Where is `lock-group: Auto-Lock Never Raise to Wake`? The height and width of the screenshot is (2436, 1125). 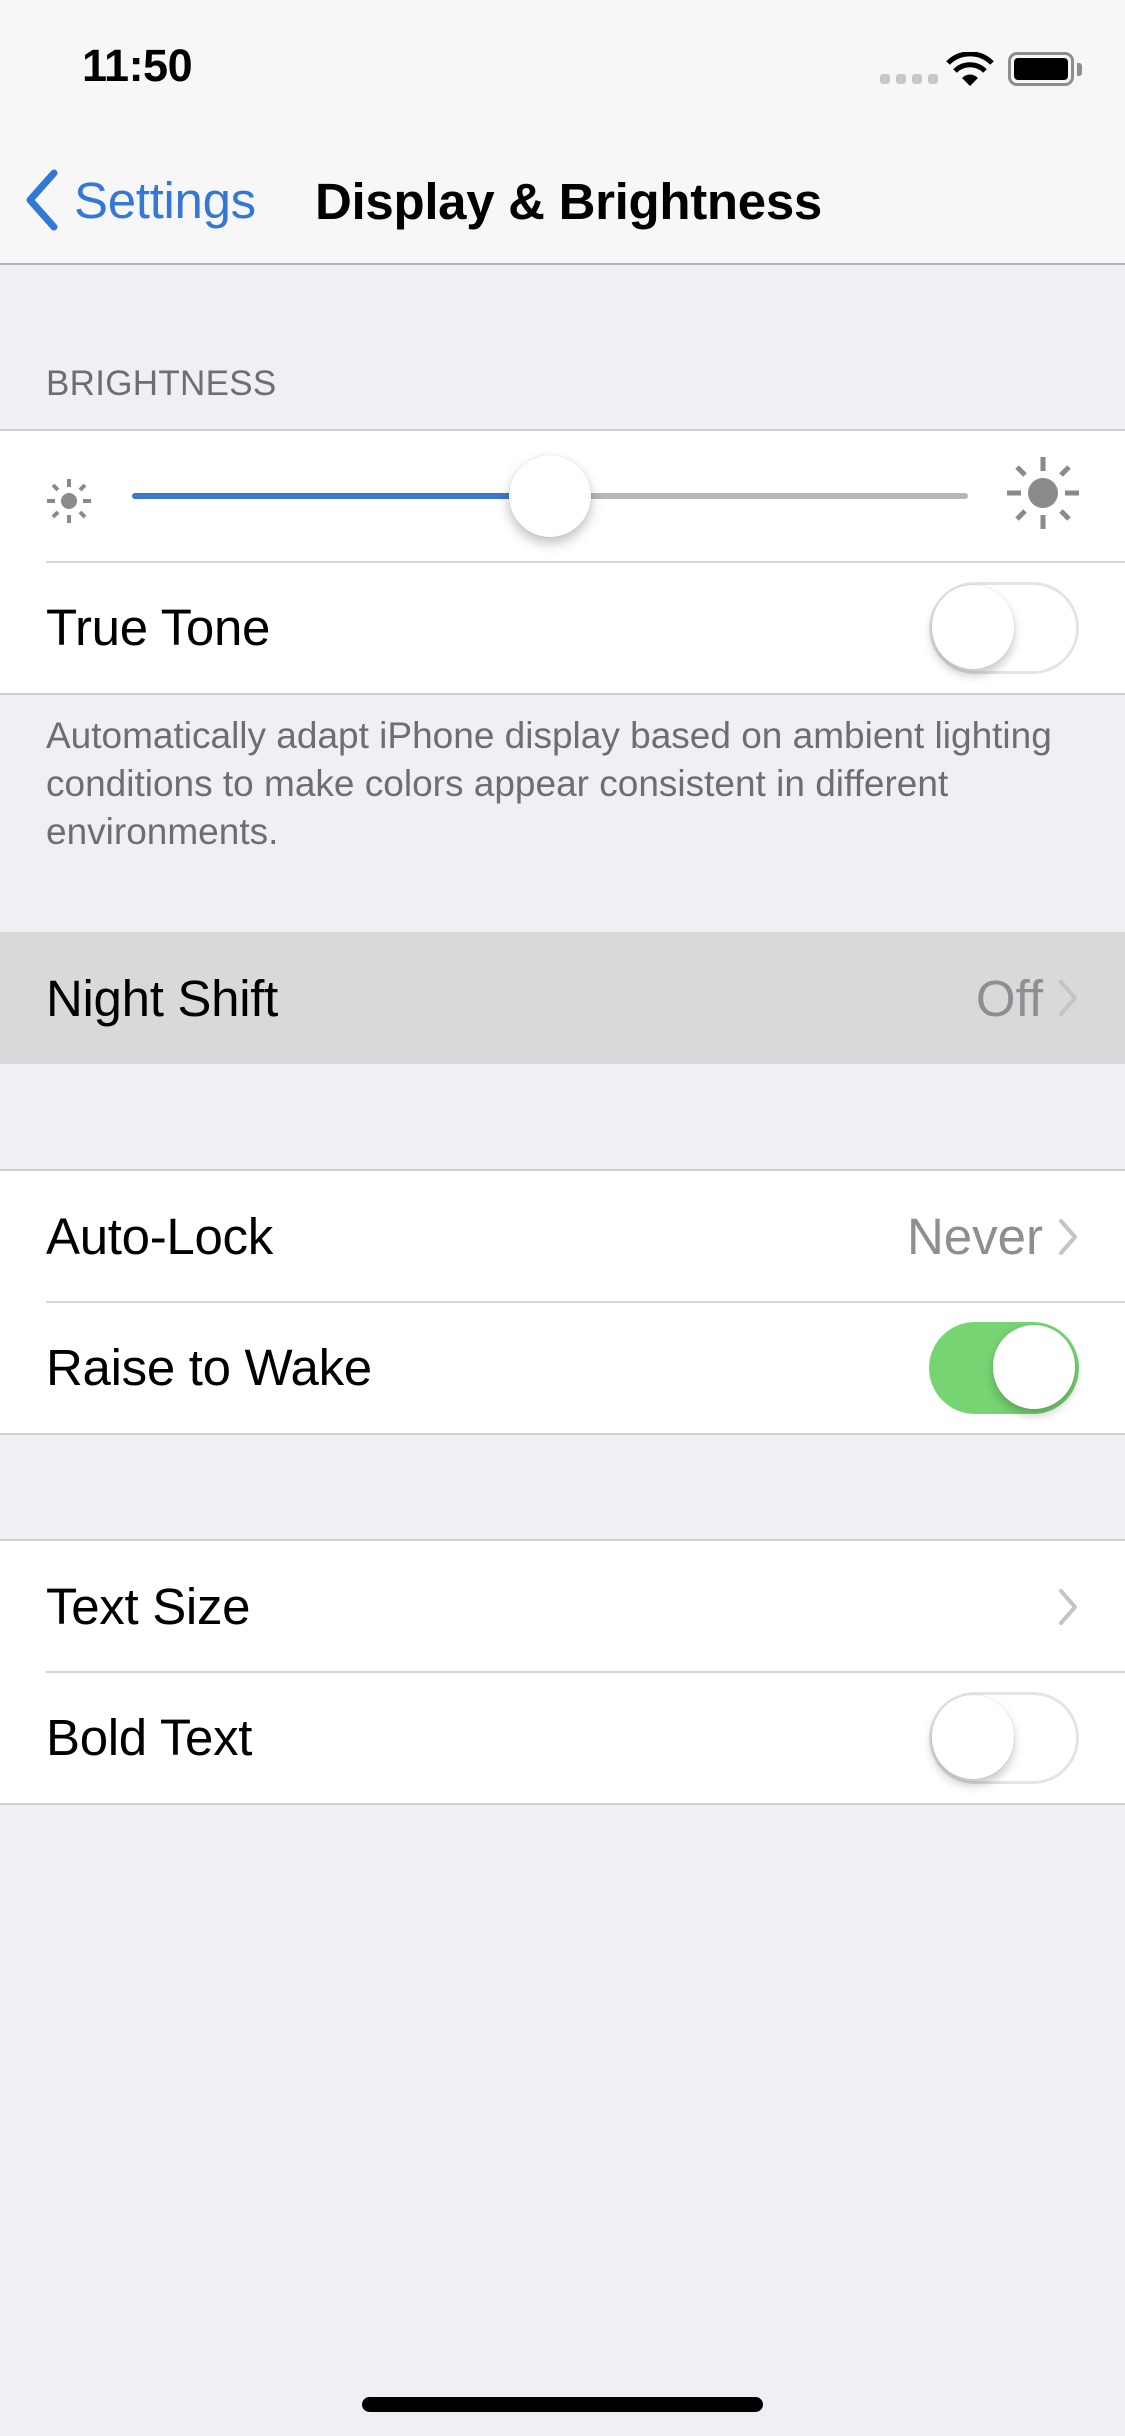
lock-group: Auto-Lock Never Raise to Wake is located at coordinates (562, 1302).